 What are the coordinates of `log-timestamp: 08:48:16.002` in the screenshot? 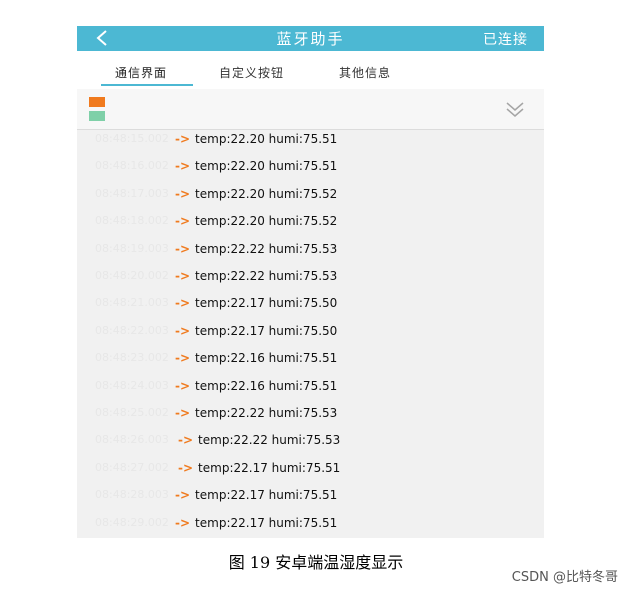 It's located at (132, 166).